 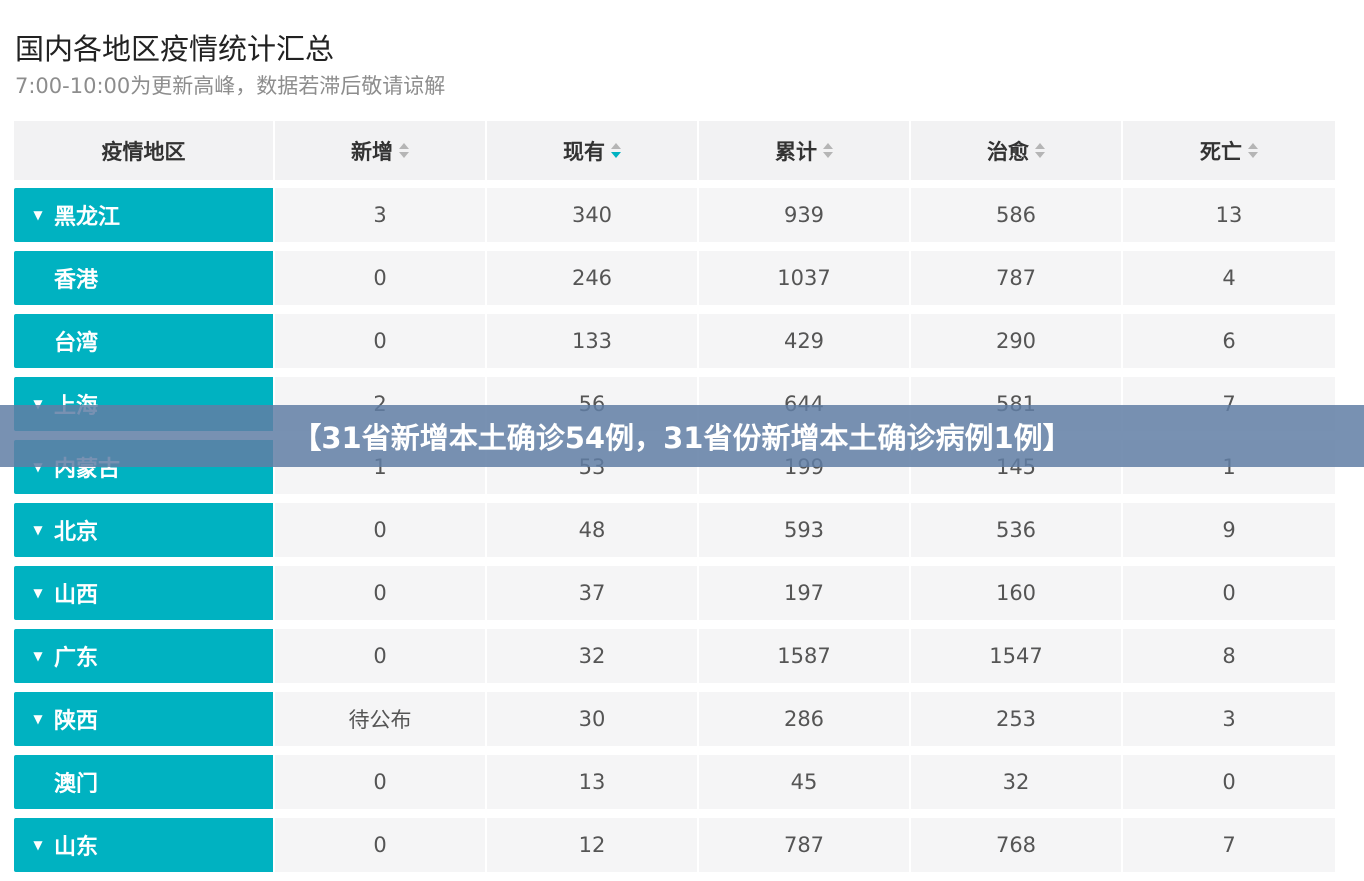 I want to click on cured-cell: 536, so click(x=1016, y=530).